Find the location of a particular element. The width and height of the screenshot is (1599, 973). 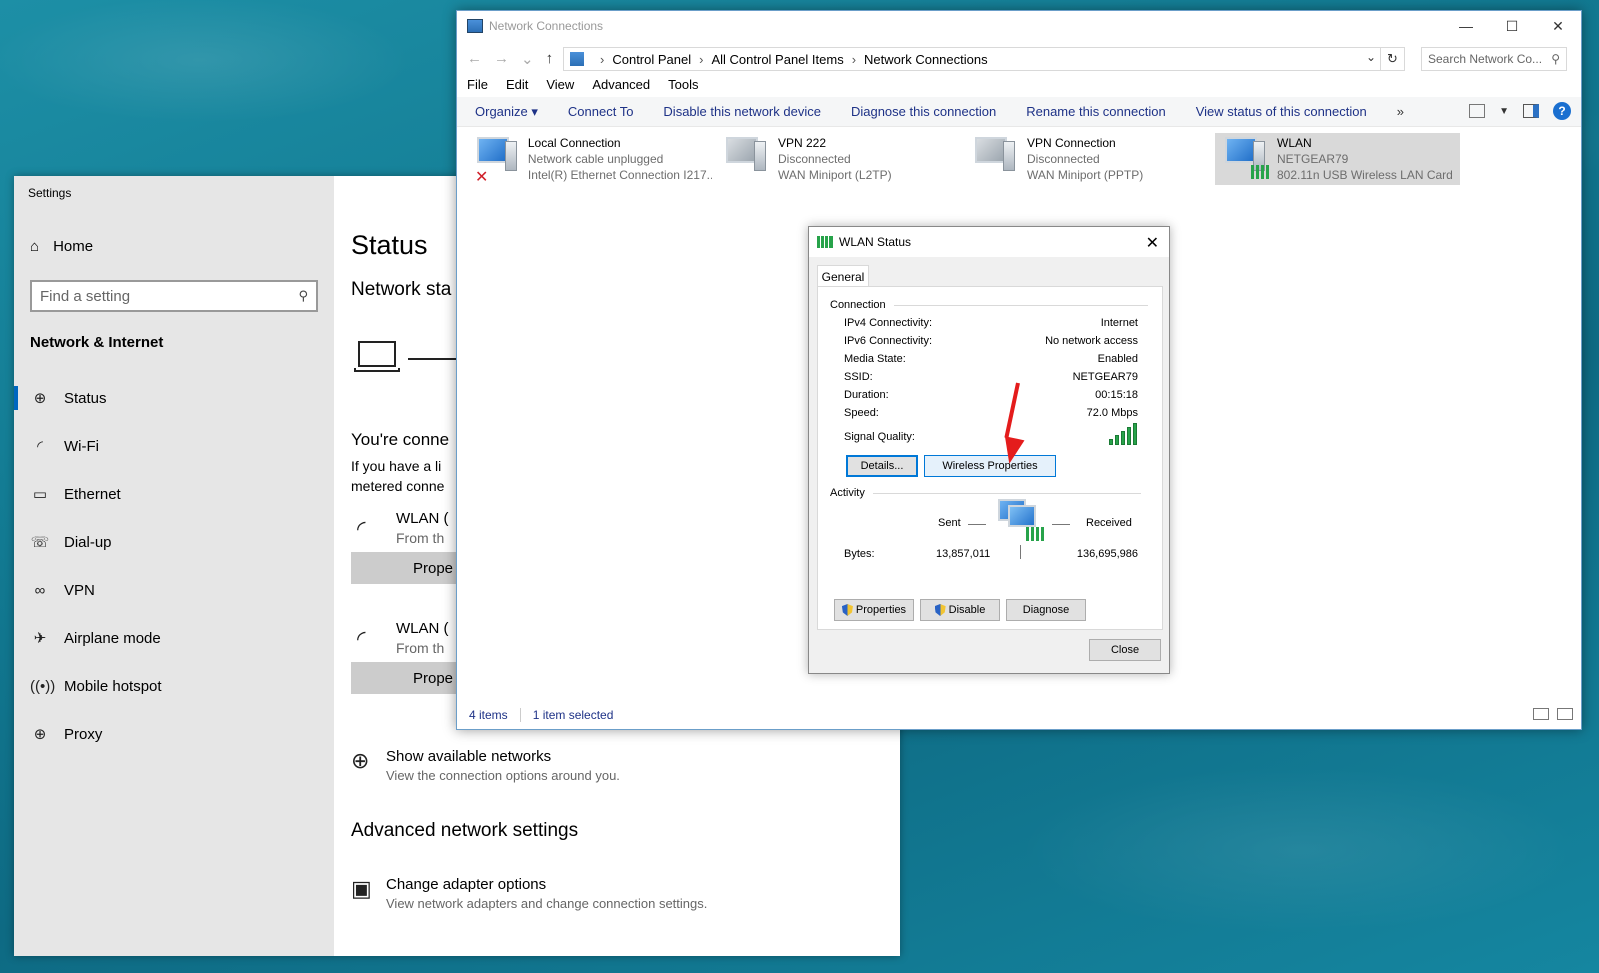

media-state-row: Media State: Enabled is located at coordinates (991, 359).